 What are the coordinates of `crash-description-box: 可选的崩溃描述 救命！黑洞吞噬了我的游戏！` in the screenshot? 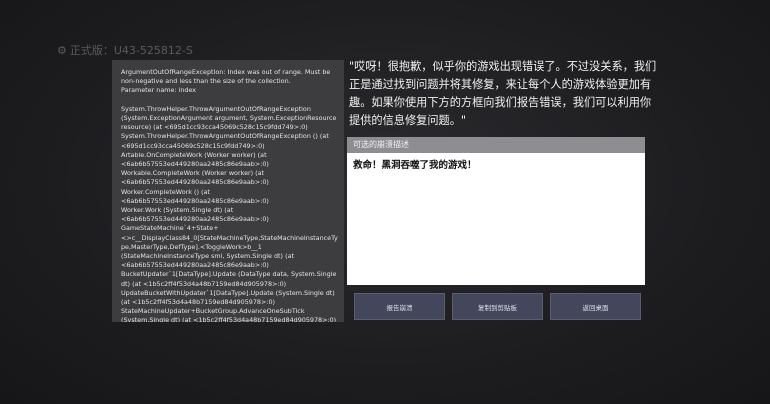 It's located at (496, 211).